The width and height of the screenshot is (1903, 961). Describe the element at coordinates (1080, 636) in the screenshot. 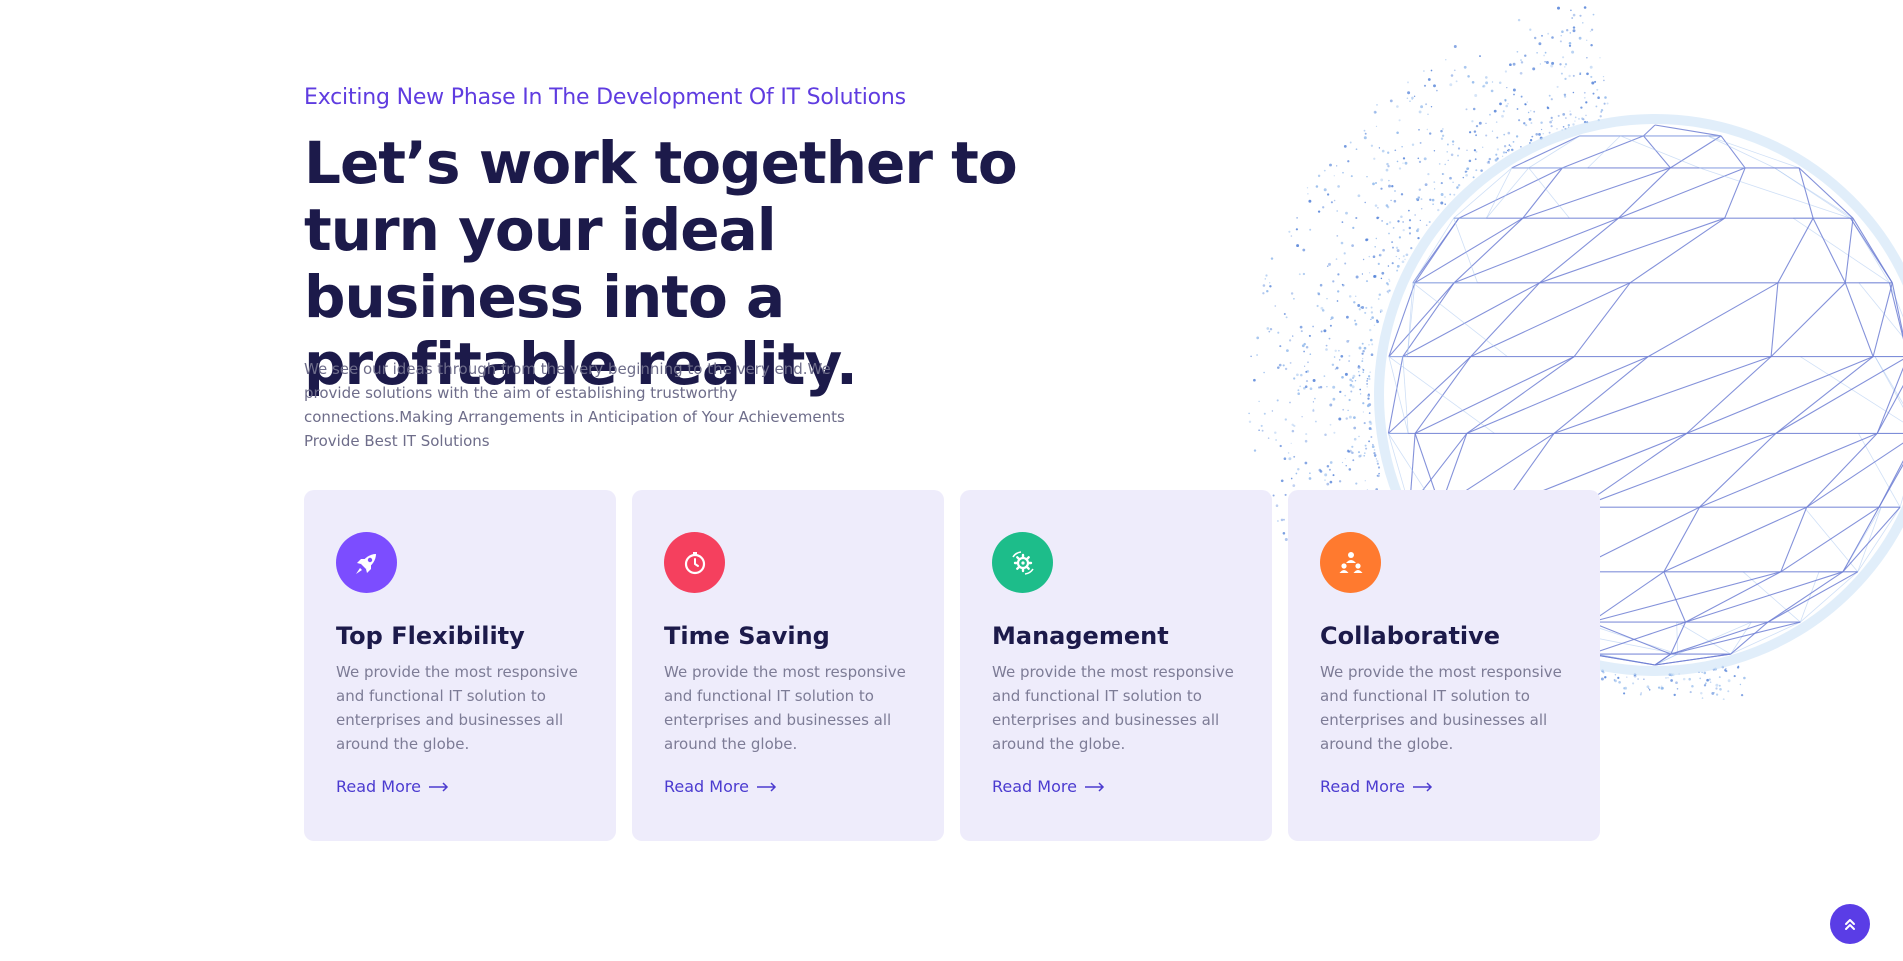

I see `feature-card-title: Management` at that location.